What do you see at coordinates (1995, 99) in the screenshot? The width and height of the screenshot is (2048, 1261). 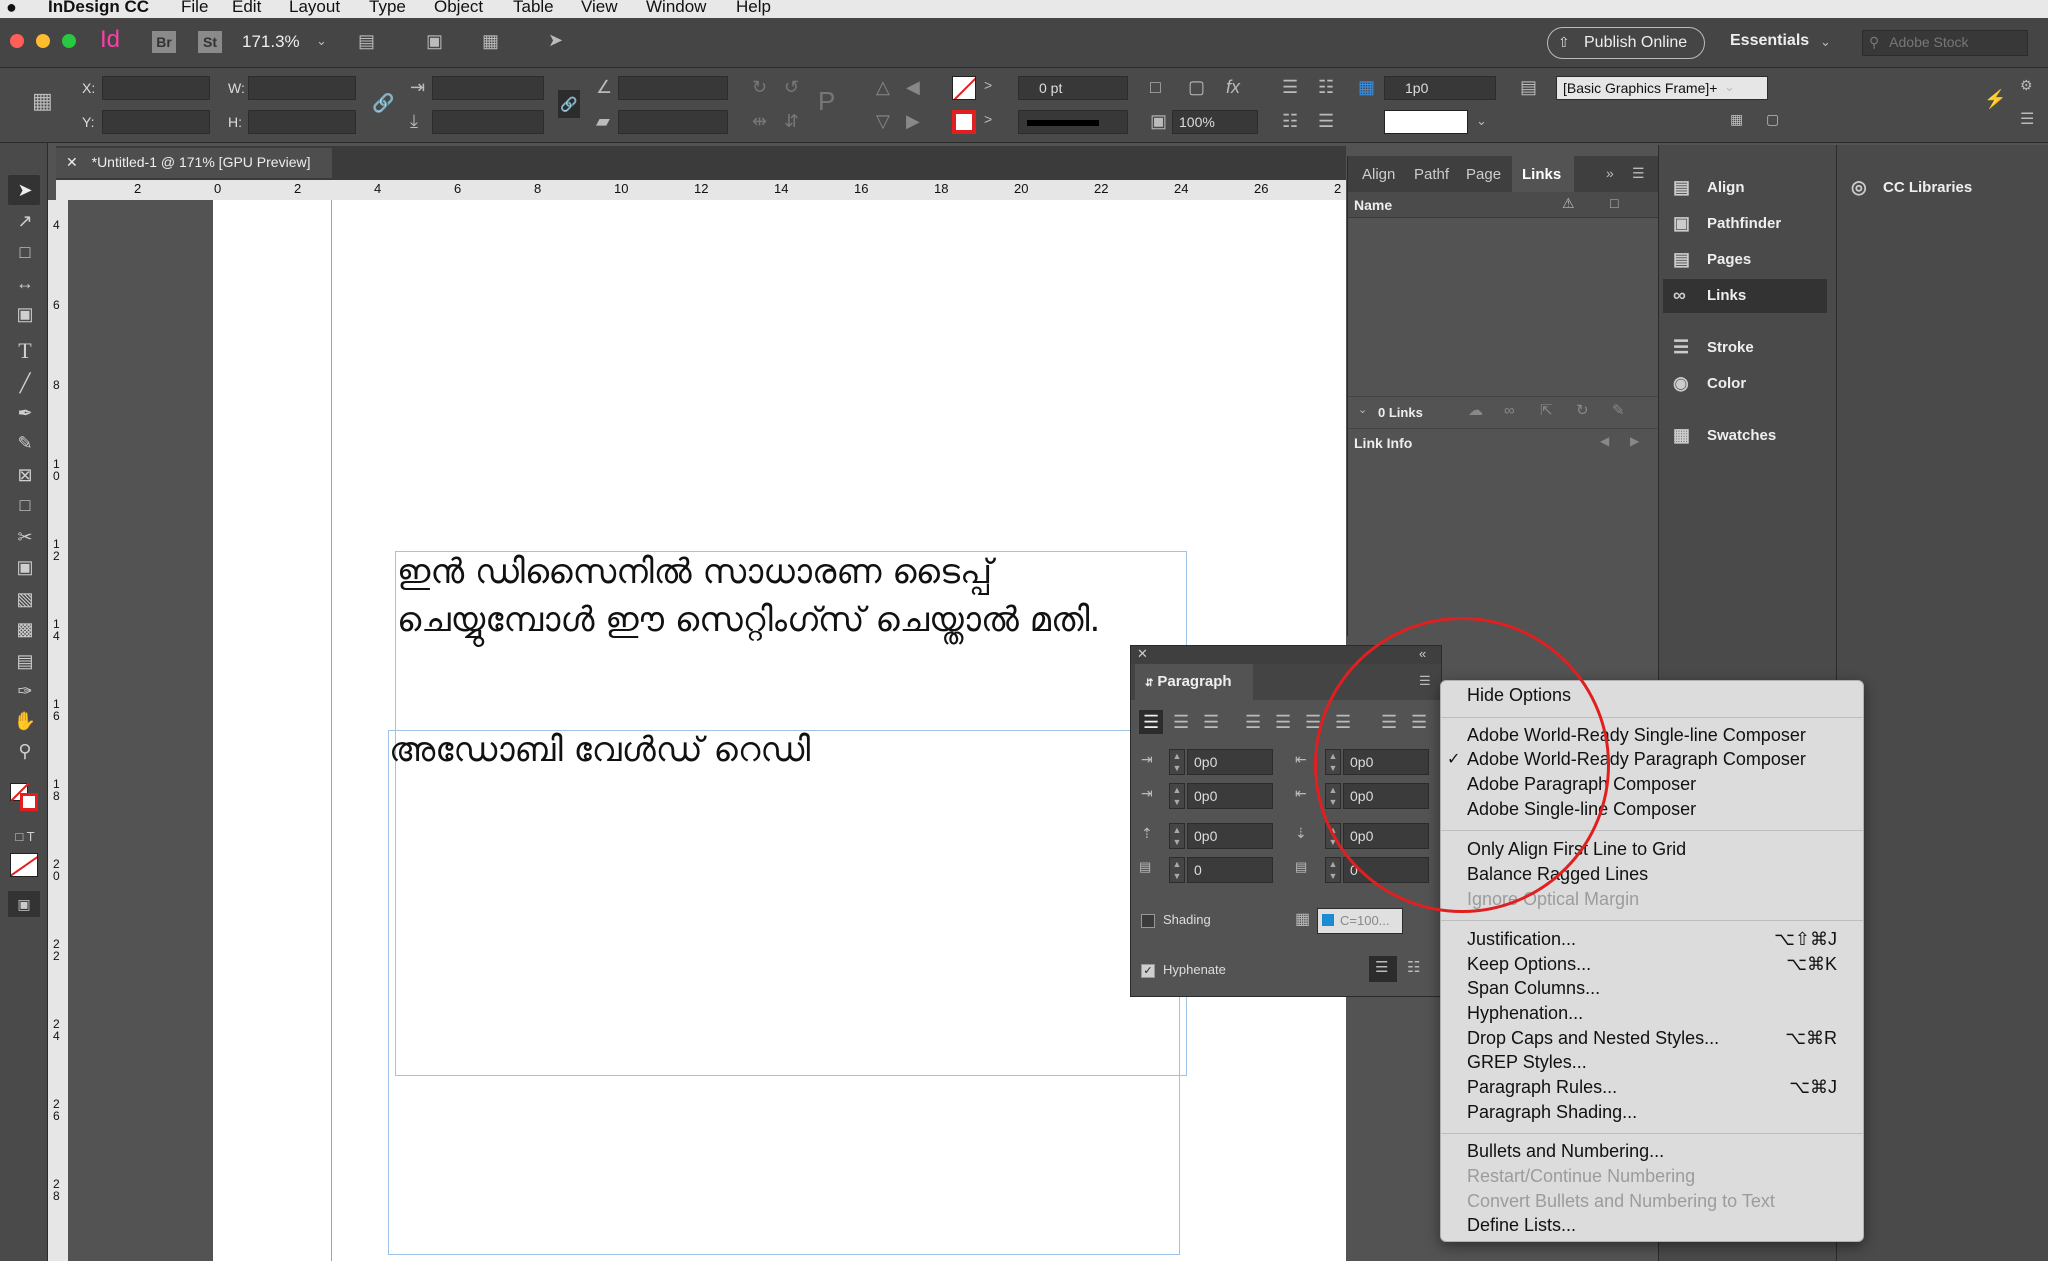 I see `lightning-icon: ⚡` at bounding box center [1995, 99].